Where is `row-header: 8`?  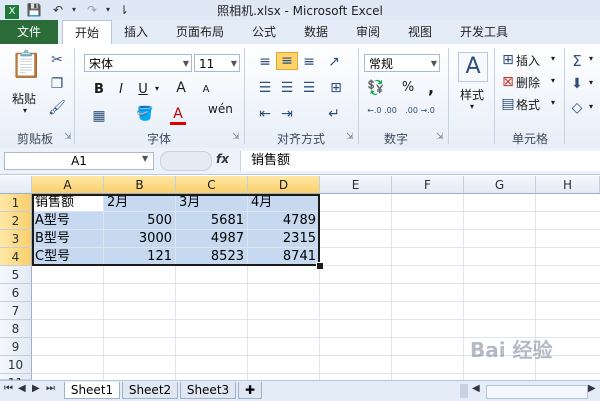 row-header: 8 is located at coordinates (16, 329).